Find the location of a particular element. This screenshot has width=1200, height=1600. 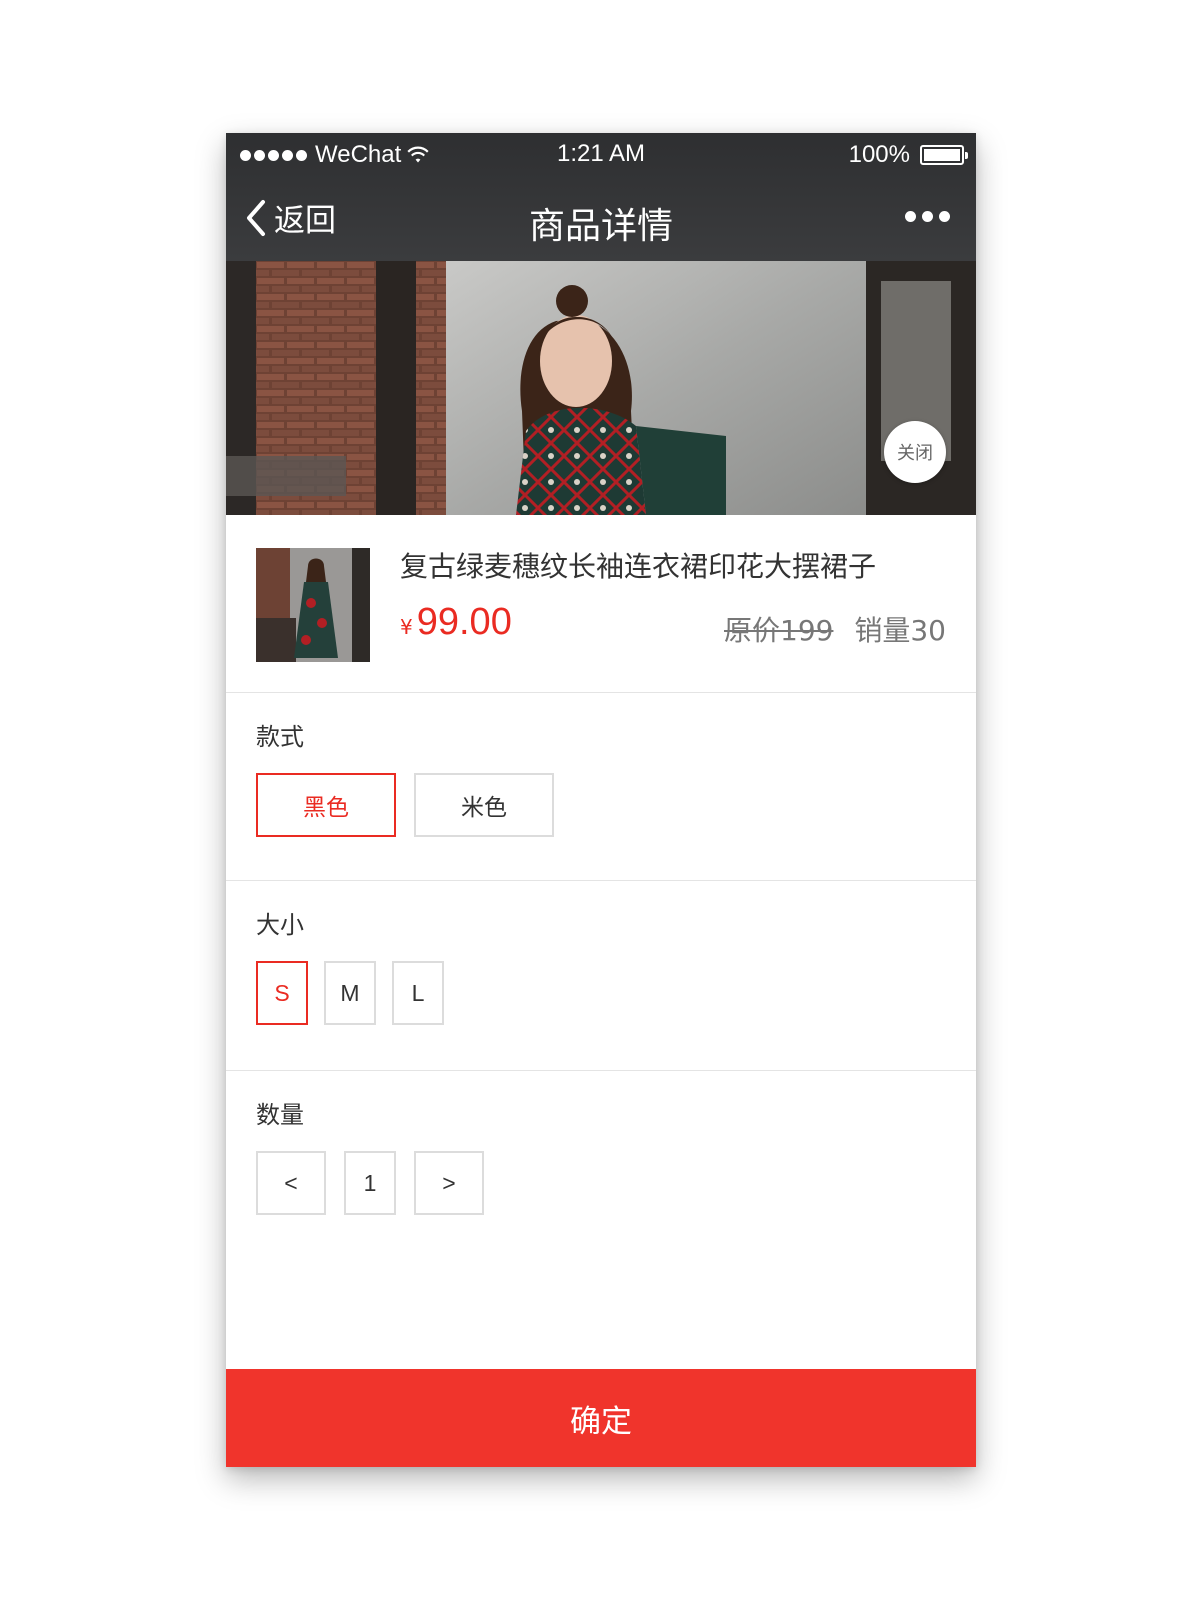

size-options: S M L is located at coordinates (350, 993).